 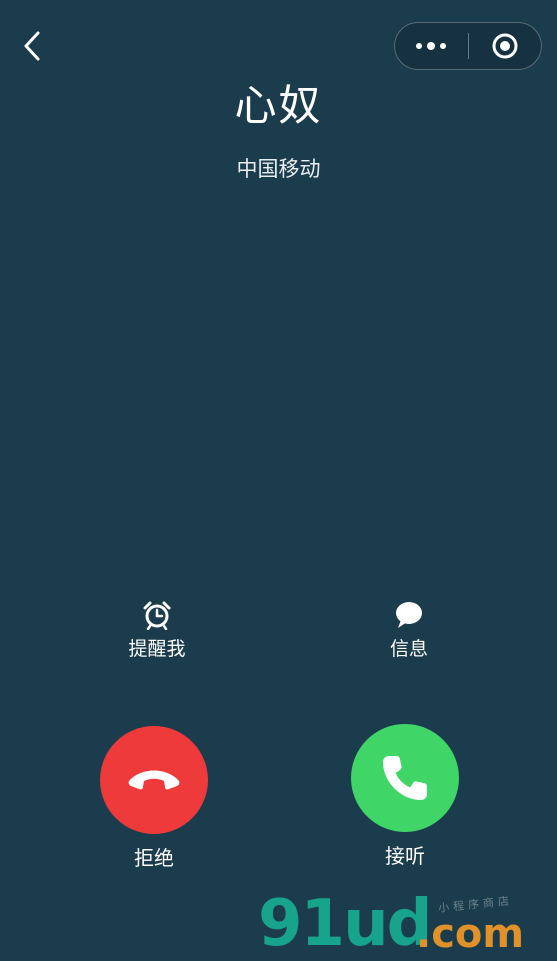 I want to click on watermark-logo-text: 91ud, so click(x=345, y=924).